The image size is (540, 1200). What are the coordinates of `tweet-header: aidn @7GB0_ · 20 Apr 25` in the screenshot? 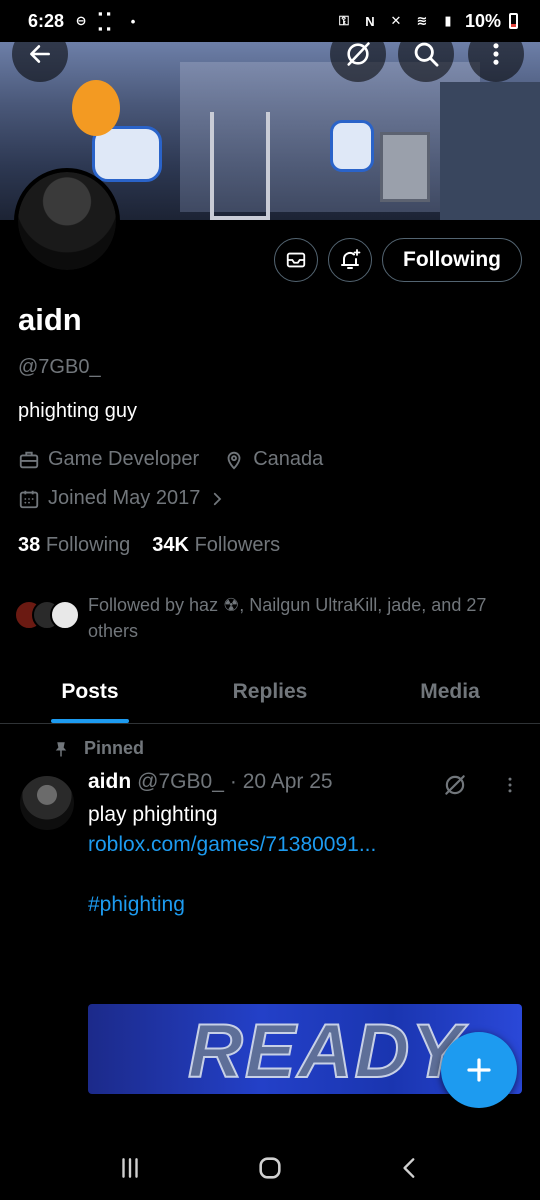 It's located at (210, 782).